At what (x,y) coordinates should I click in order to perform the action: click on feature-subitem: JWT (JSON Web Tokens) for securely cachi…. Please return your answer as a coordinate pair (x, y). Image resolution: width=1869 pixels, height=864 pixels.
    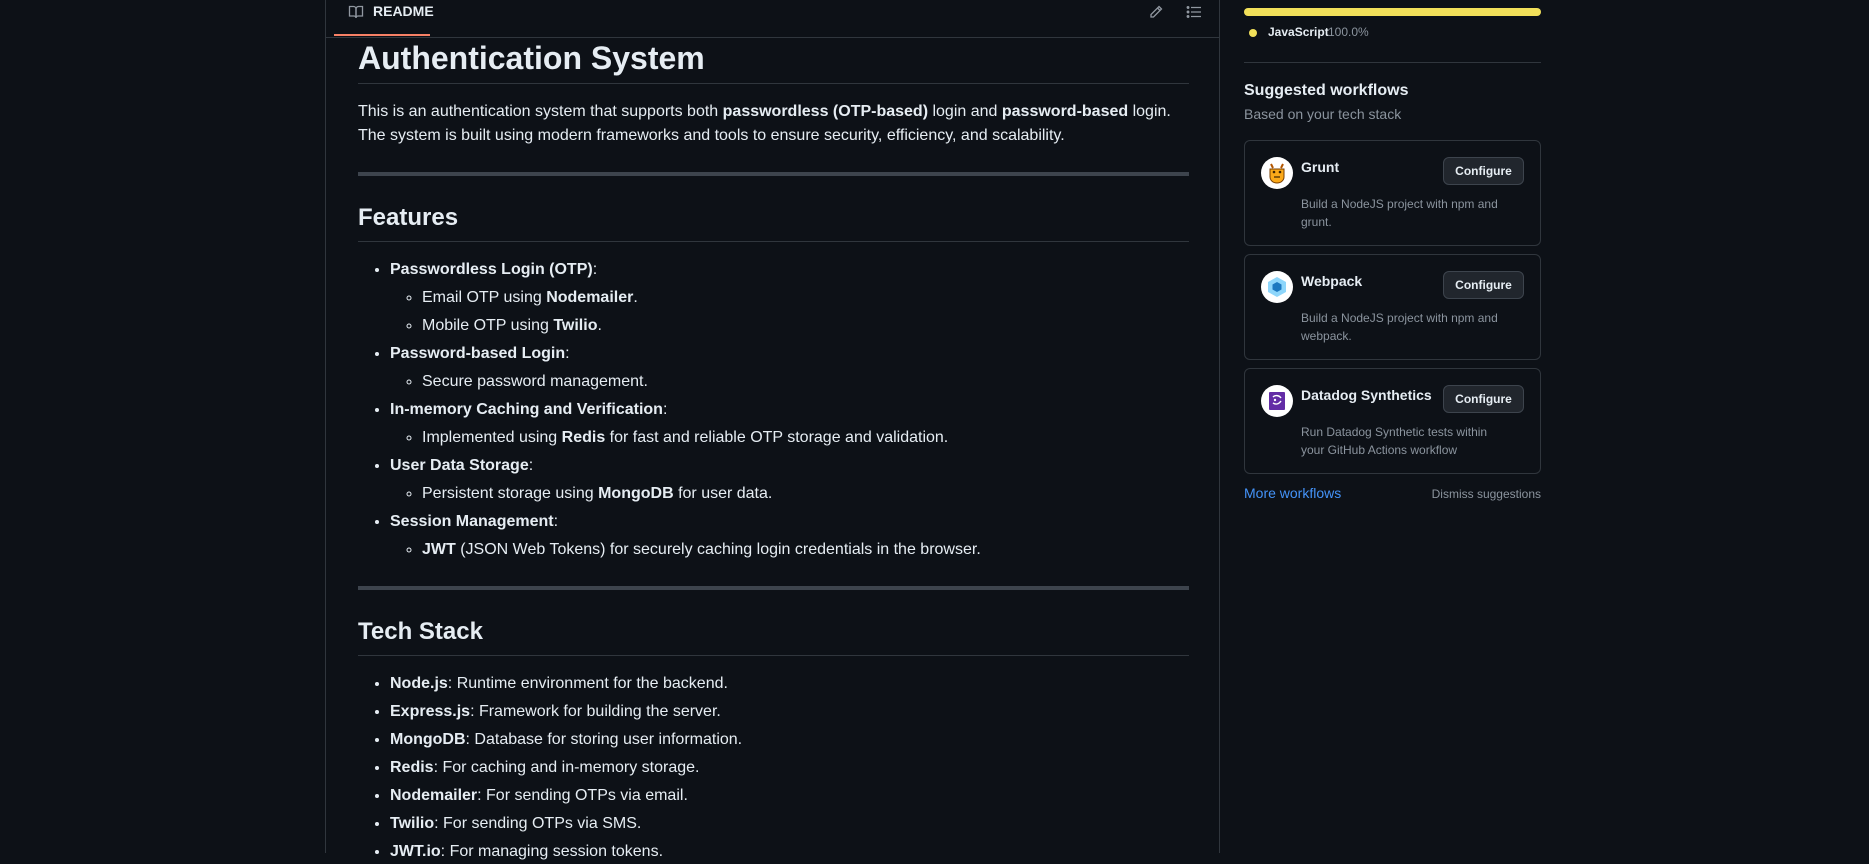
    Looking at the image, I should click on (805, 550).